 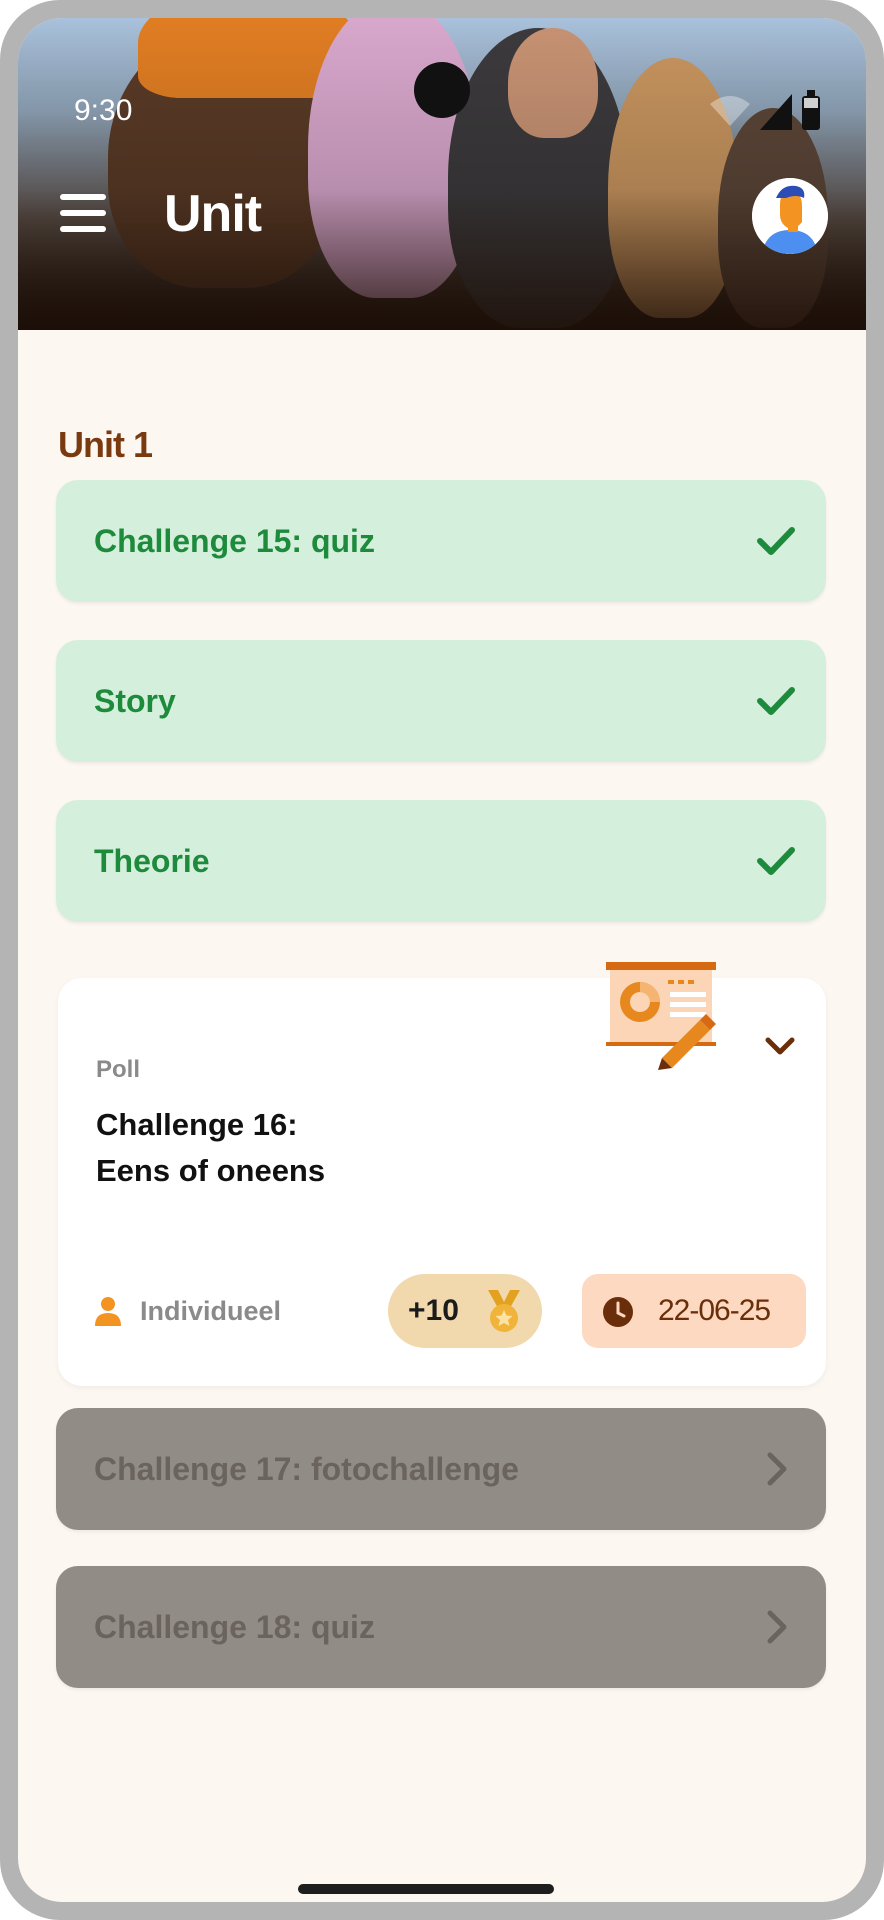 What do you see at coordinates (504, 1311) in the screenshot?
I see `medal-icon` at bounding box center [504, 1311].